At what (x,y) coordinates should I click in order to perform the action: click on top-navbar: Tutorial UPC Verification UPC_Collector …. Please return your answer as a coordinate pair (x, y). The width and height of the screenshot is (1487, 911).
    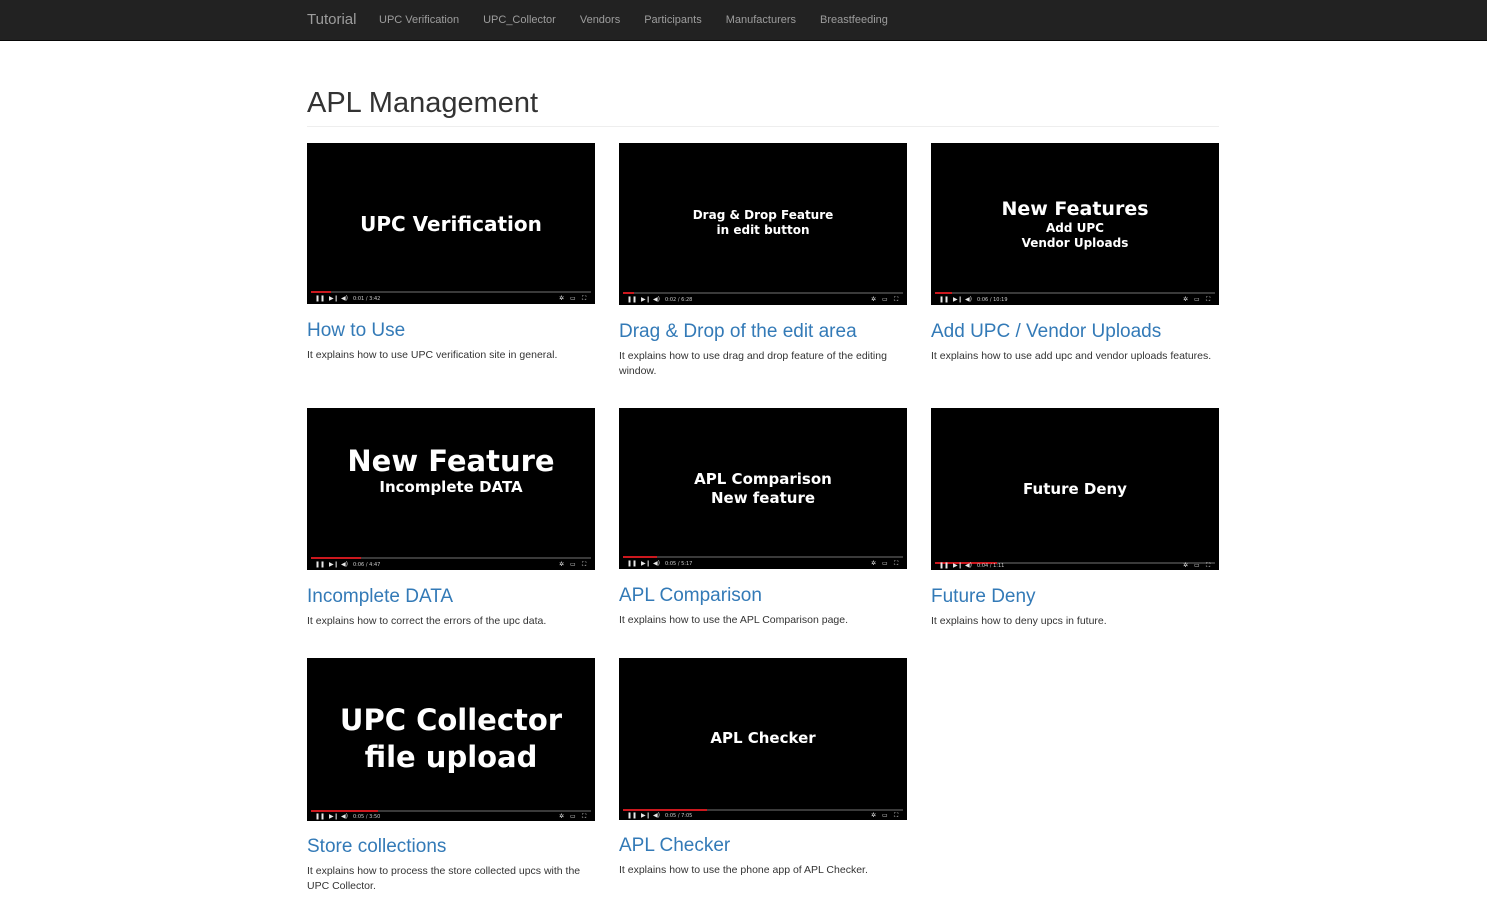
    Looking at the image, I should click on (743, 20).